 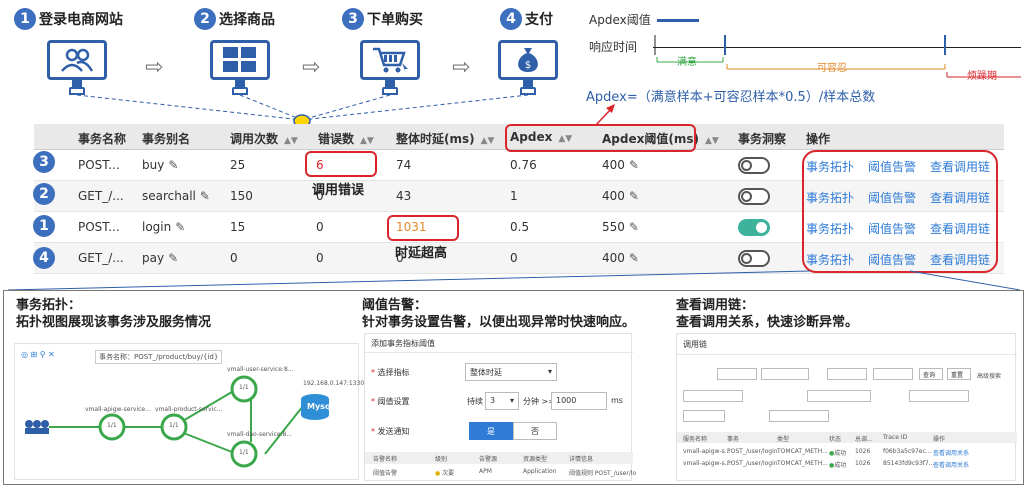 I want to click on chevron-down-icon: ▾, so click(x=511, y=400).